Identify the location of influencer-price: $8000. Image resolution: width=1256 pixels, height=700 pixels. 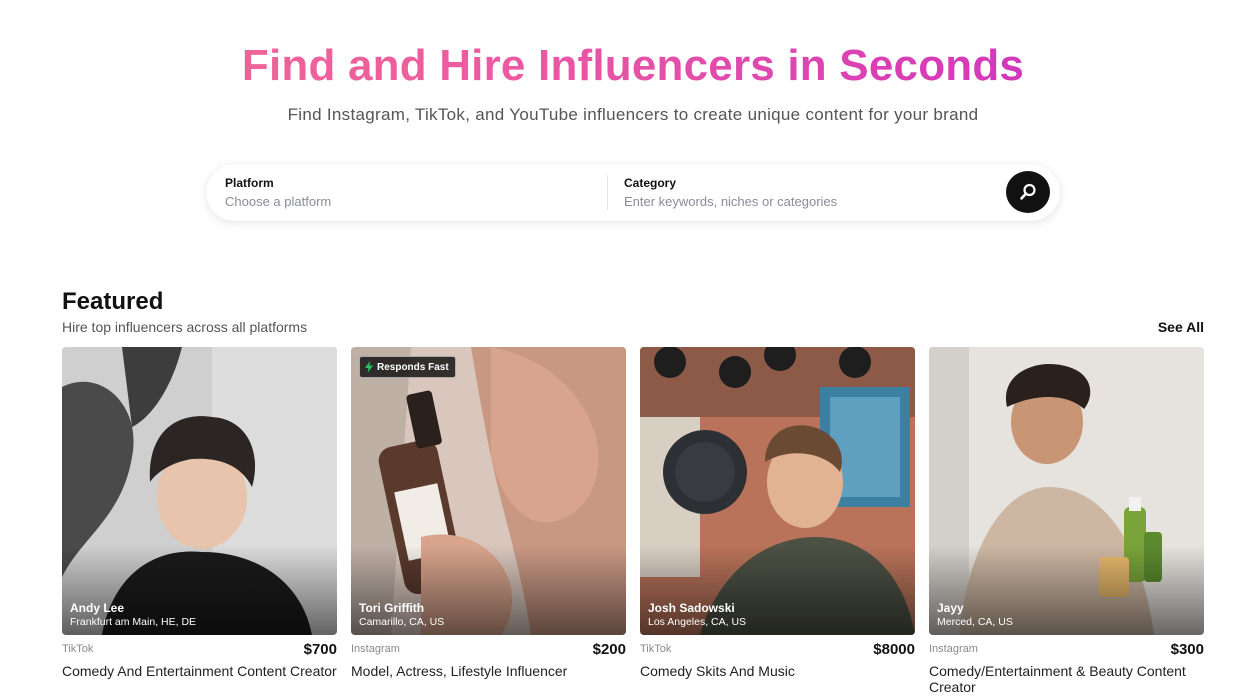
(894, 649).